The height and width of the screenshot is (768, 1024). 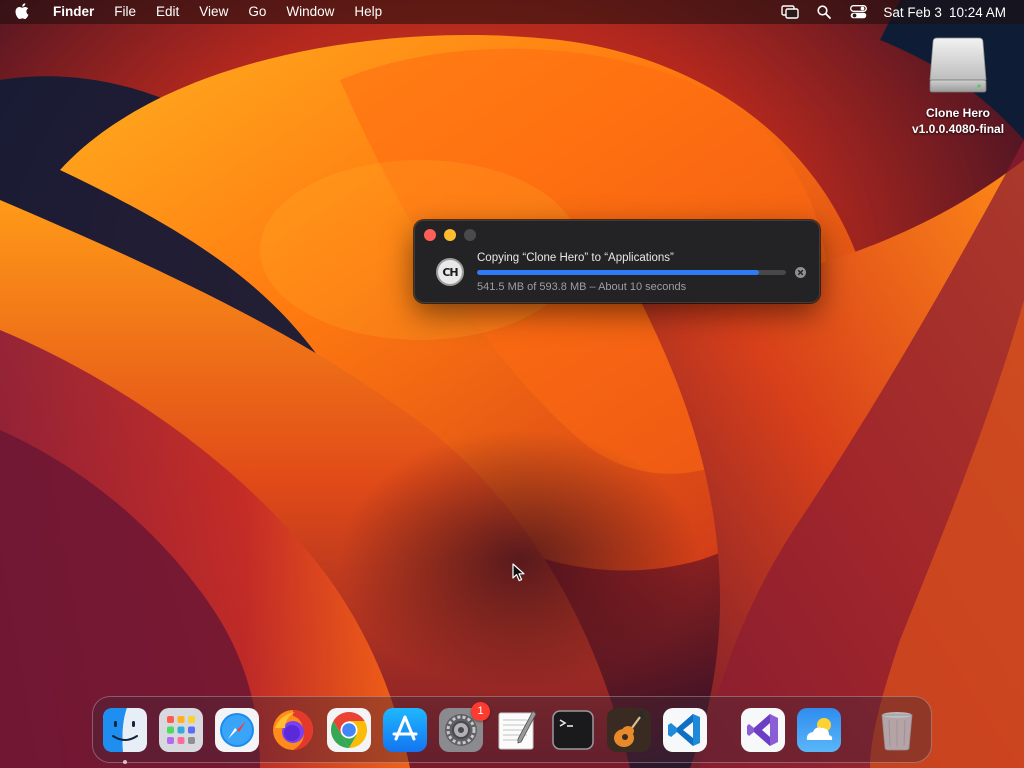 I want to click on firefox-icon, so click(x=293, y=729).